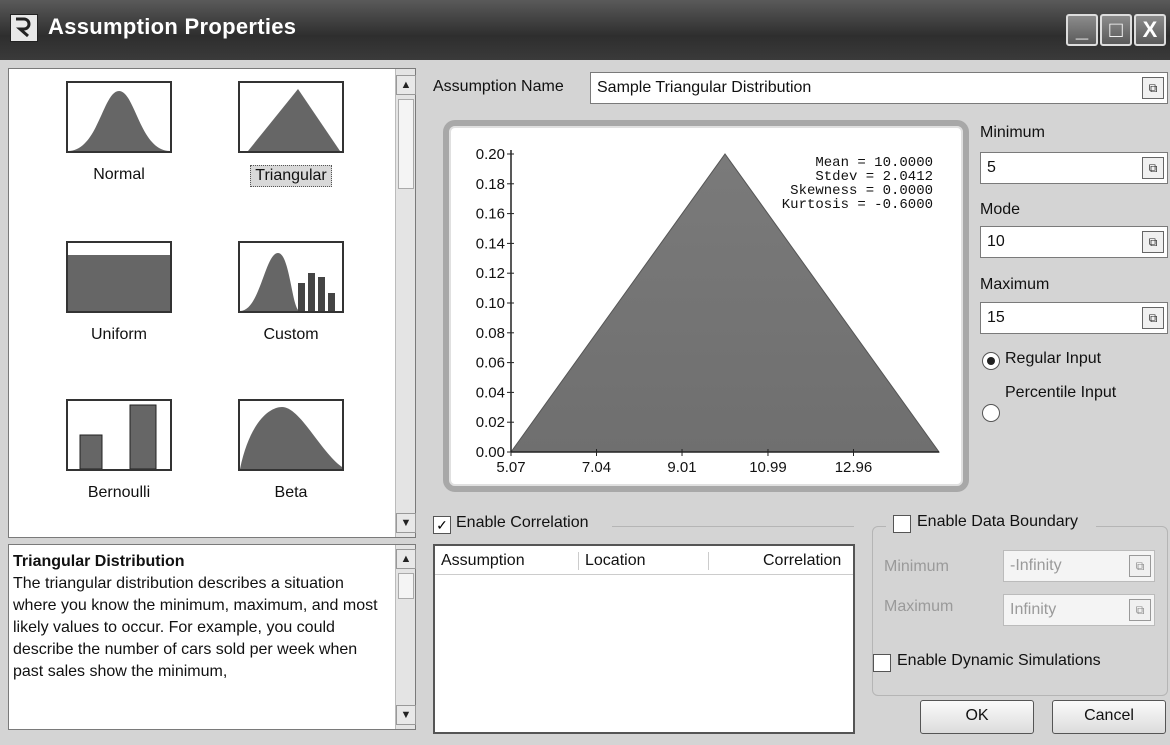  What do you see at coordinates (490, 392) in the screenshot?
I see `y-tick-label: 0.04` at bounding box center [490, 392].